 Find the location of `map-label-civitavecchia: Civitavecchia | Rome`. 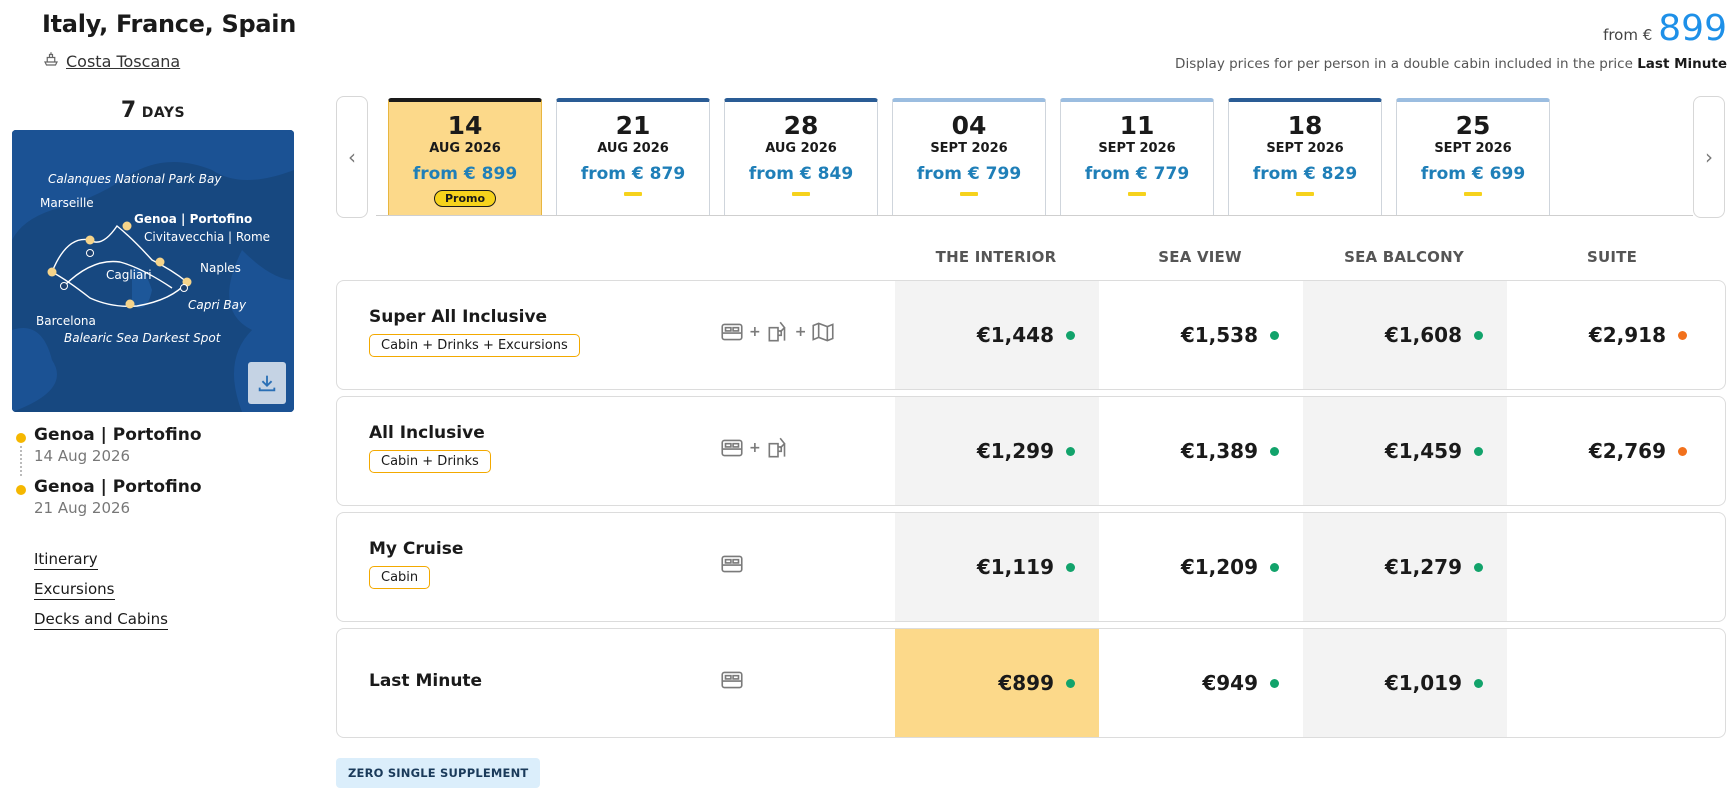

map-label-civitavecchia: Civitavecchia | Rome is located at coordinates (207, 237).